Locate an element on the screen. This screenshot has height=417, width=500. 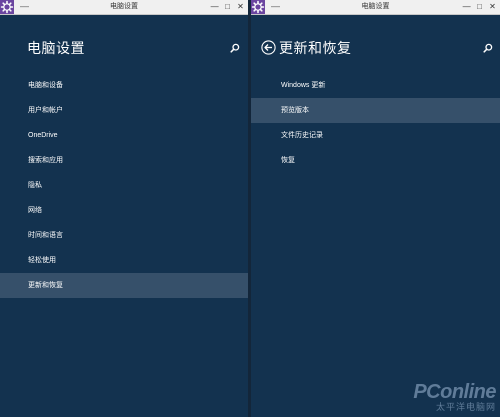
nav-item-time-and-language: 时间和语言 is located at coordinates (124, 235).